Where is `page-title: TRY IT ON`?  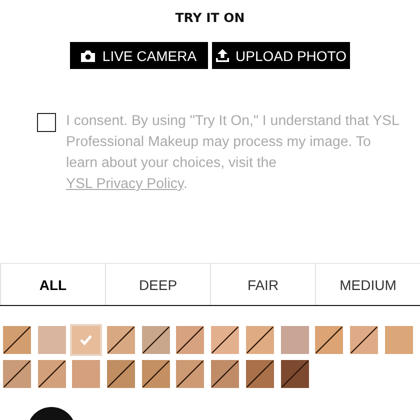 page-title: TRY IT ON is located at coordinates (210, 17).